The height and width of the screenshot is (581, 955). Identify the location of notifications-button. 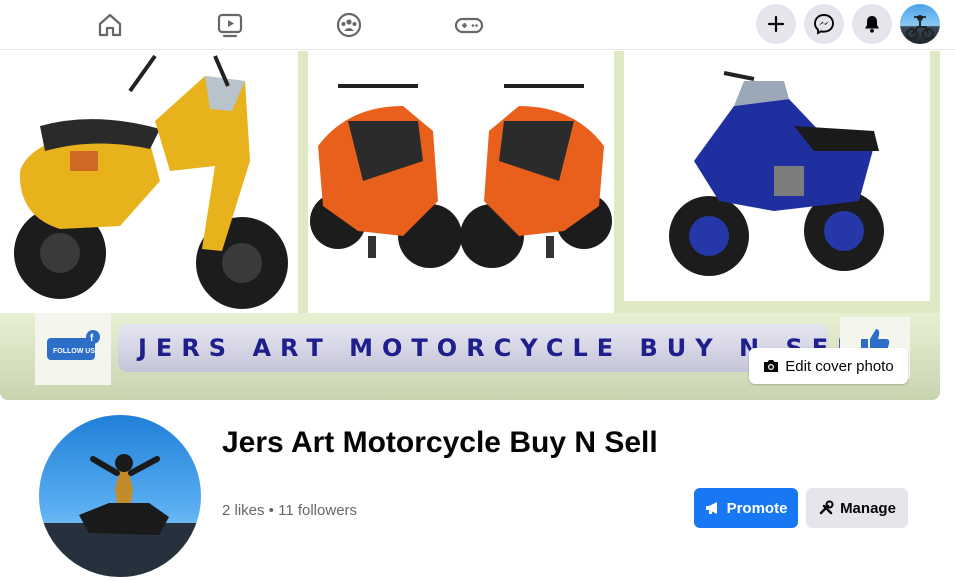
(872, 24).